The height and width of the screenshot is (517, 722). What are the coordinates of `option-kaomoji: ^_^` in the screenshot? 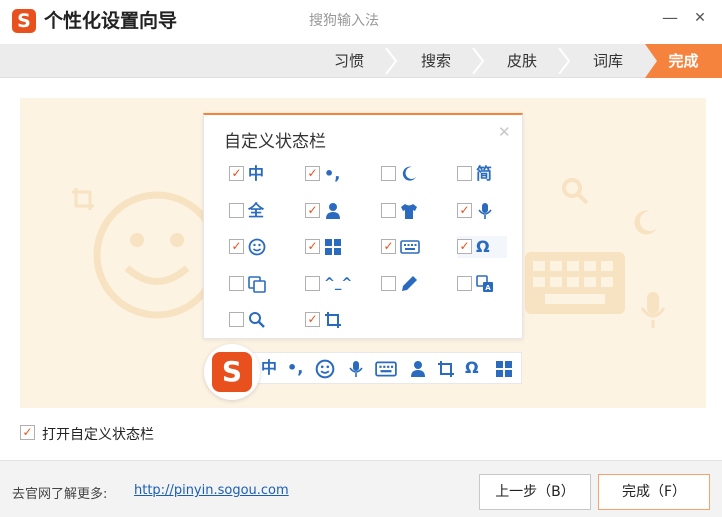 It's located at (330, 284).